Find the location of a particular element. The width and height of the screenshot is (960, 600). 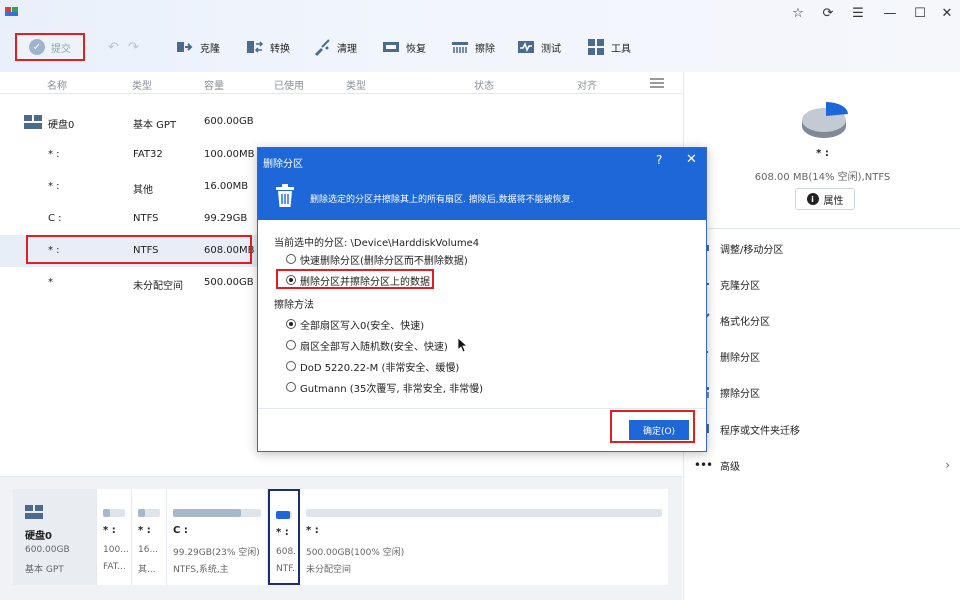

wipe-button: 擦除 is located at coordinates (473, 47).